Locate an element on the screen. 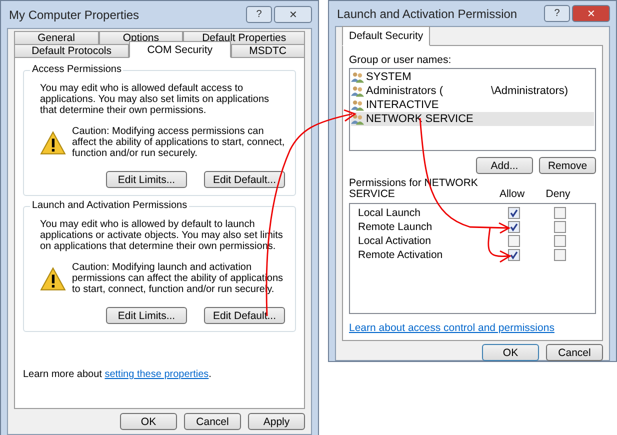 Image resolution: width=617 pixels, height=435 pixels. help-link: Learn about access control and permissions is located at coordinates (472, 328).